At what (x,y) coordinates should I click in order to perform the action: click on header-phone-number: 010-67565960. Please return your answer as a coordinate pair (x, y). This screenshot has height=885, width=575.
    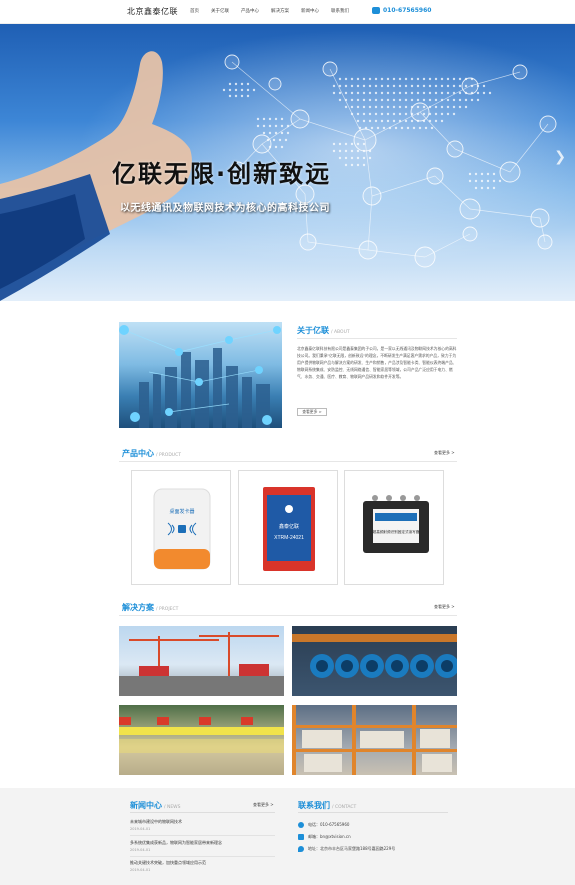
    Looking at the image, I should click on (407, 10).